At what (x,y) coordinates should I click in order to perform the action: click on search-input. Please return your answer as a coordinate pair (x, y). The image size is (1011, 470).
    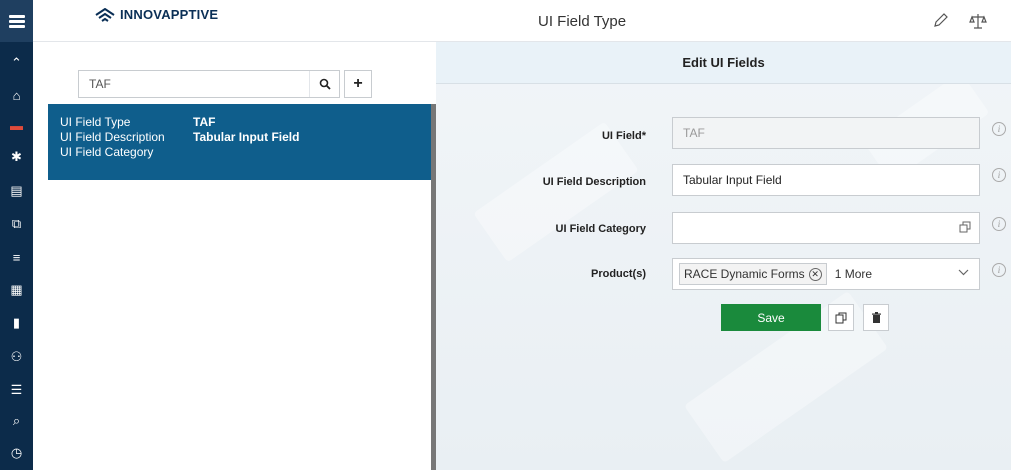
    Looking at the image, I should click on (191, 84).